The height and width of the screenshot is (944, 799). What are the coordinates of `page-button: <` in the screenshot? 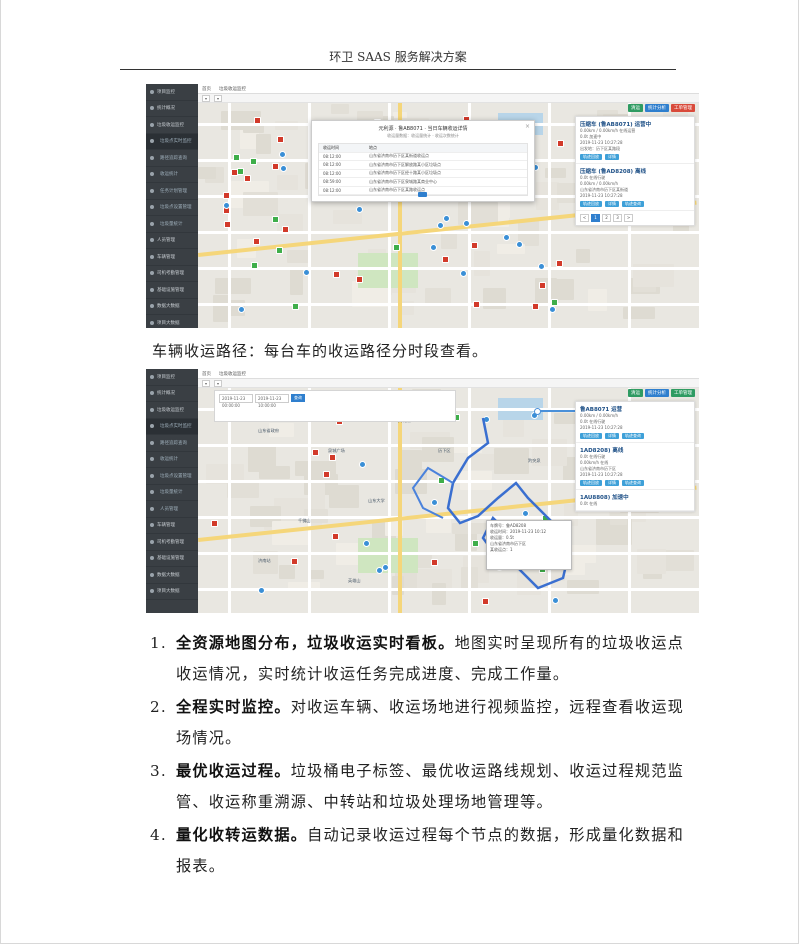 It's located at (584, 218).